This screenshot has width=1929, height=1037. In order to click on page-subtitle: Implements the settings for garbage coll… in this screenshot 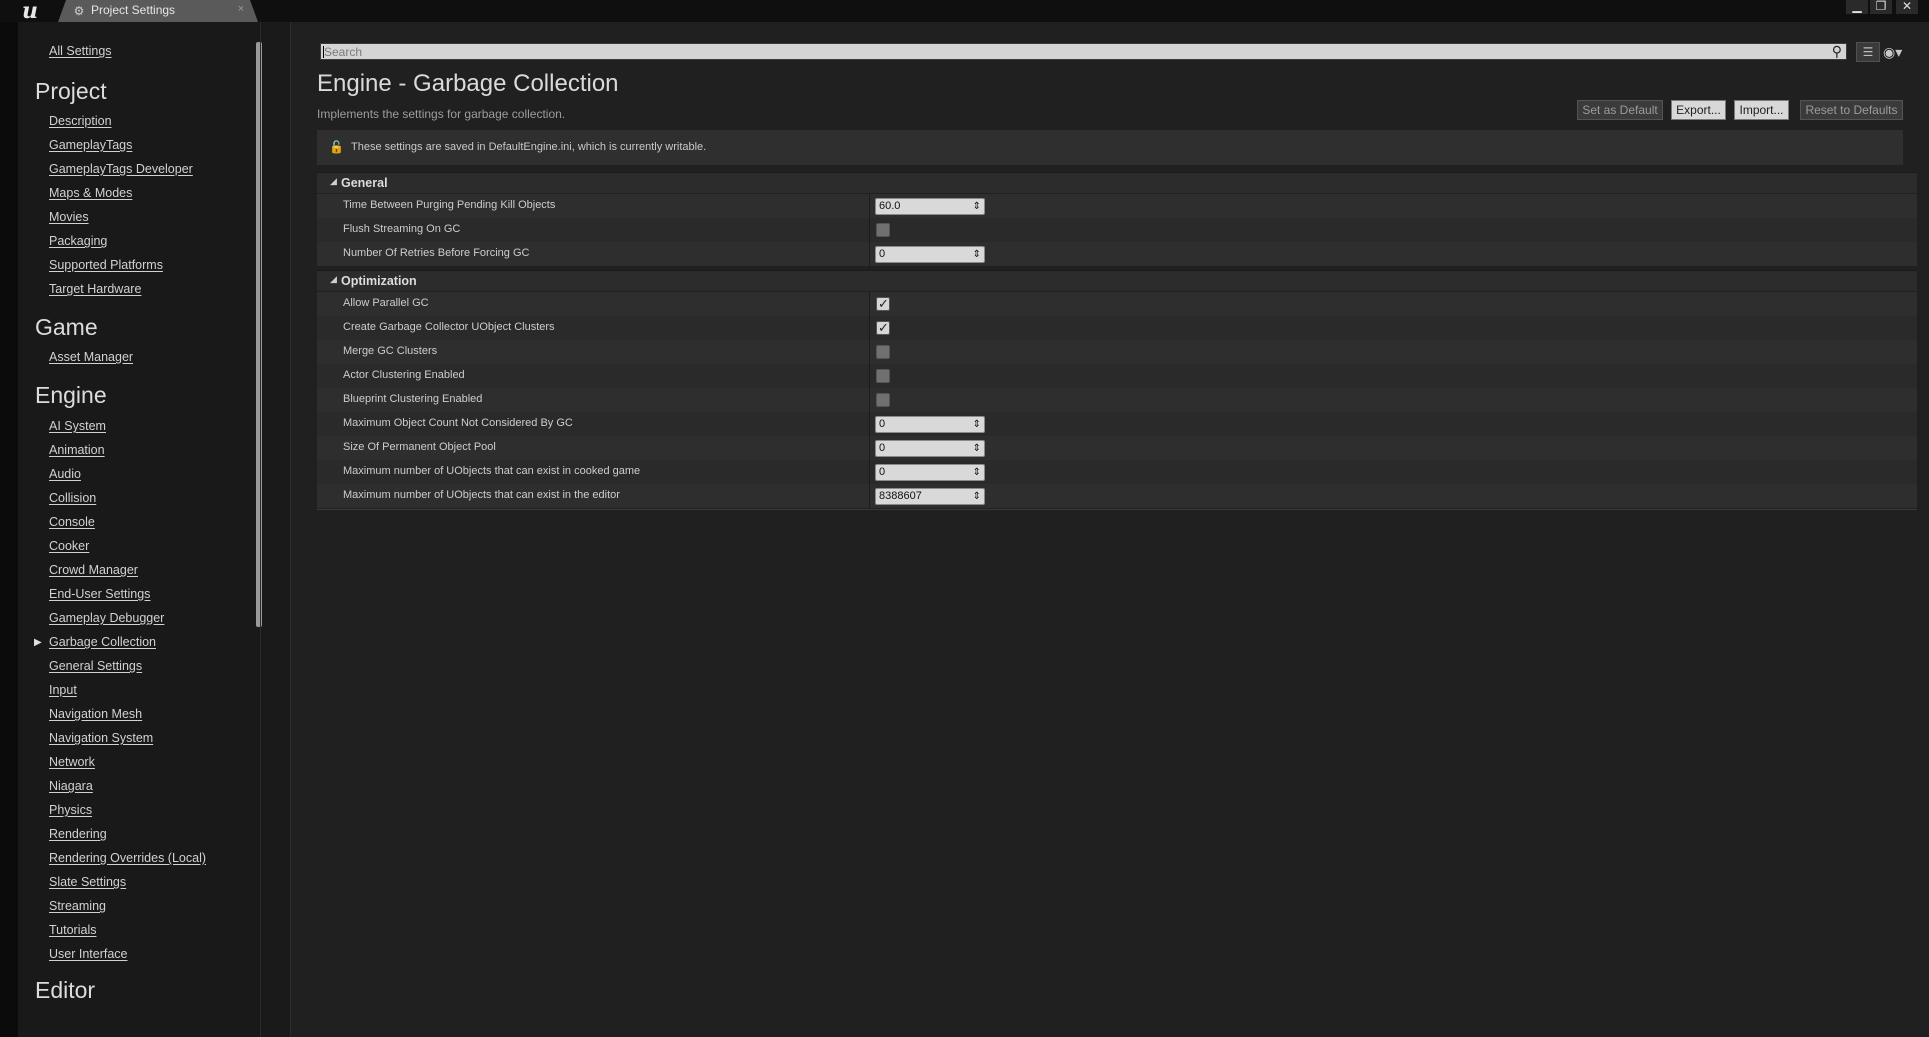, I will do `click(441, 114)`.